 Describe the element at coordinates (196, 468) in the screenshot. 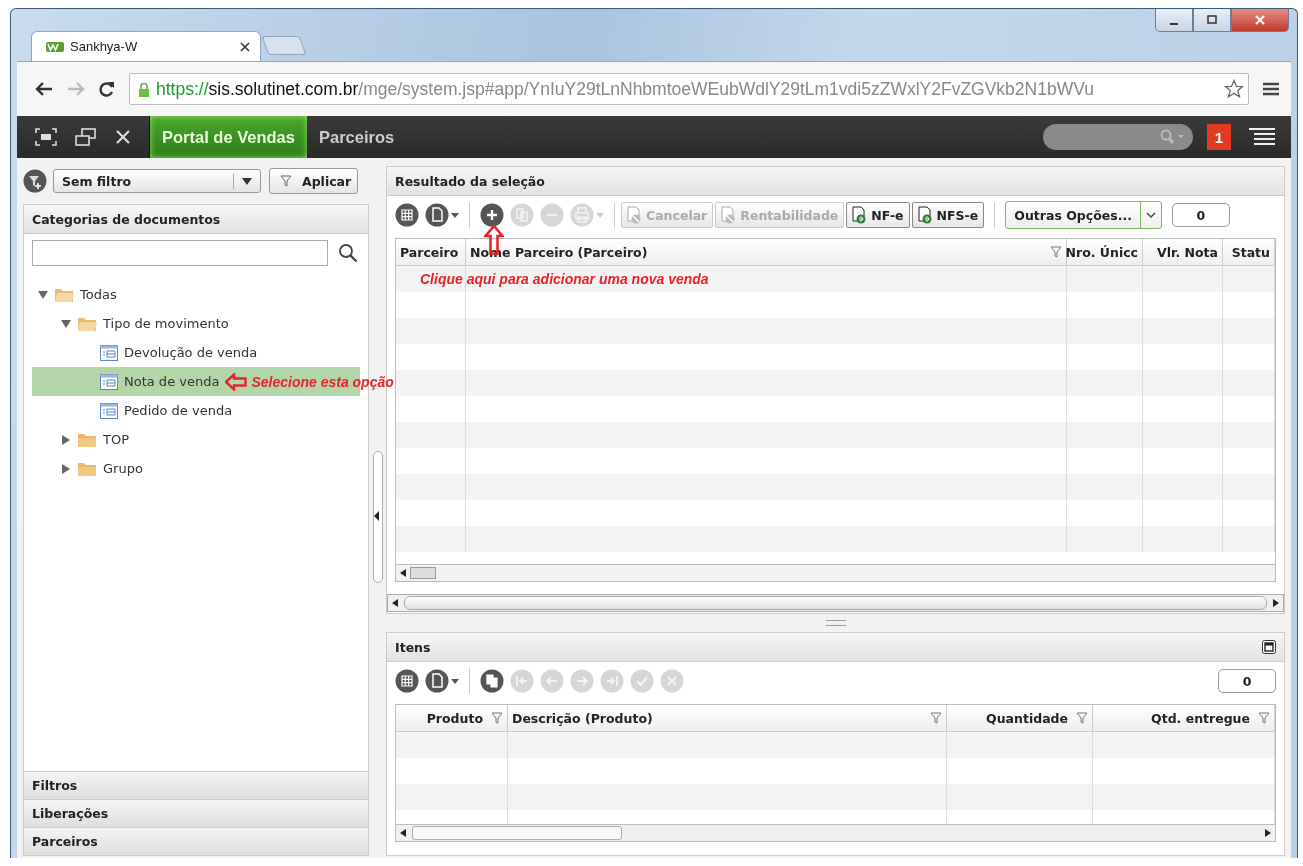

I see `tree-item: Grupo` at that location.